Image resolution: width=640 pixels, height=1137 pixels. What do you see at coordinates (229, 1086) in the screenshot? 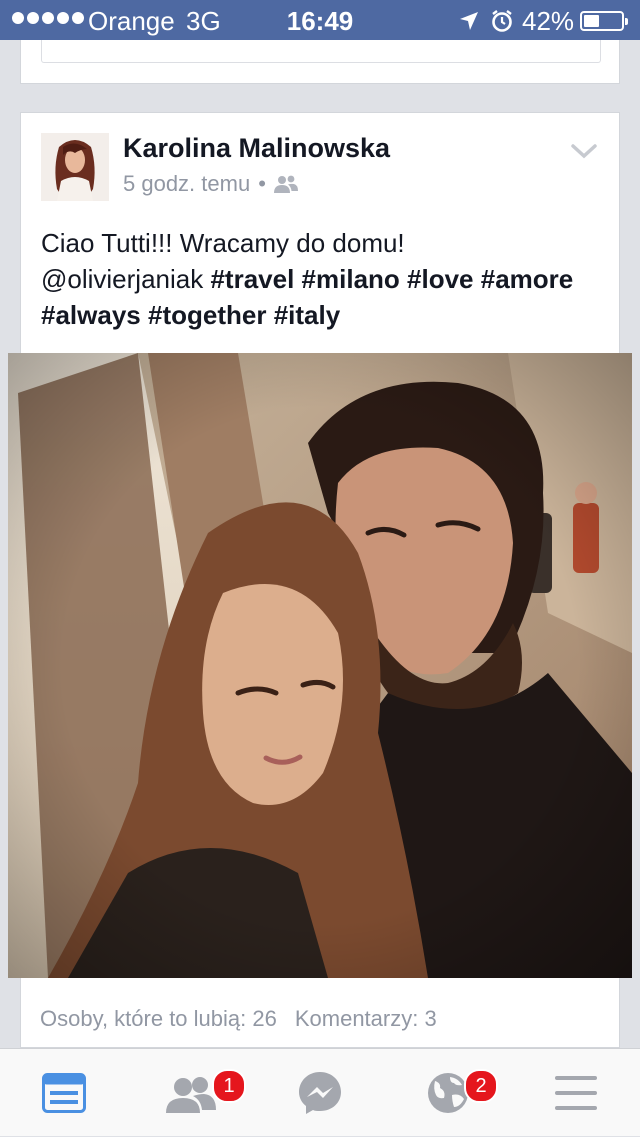
I see `friend-requests-badge: 1` at bounding box center [229, 1086].